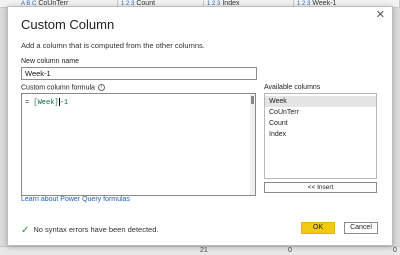 Image resolution: width=400 pixels, height=255 pixels. I want to click on ok-button: OK, so click(318, 228).